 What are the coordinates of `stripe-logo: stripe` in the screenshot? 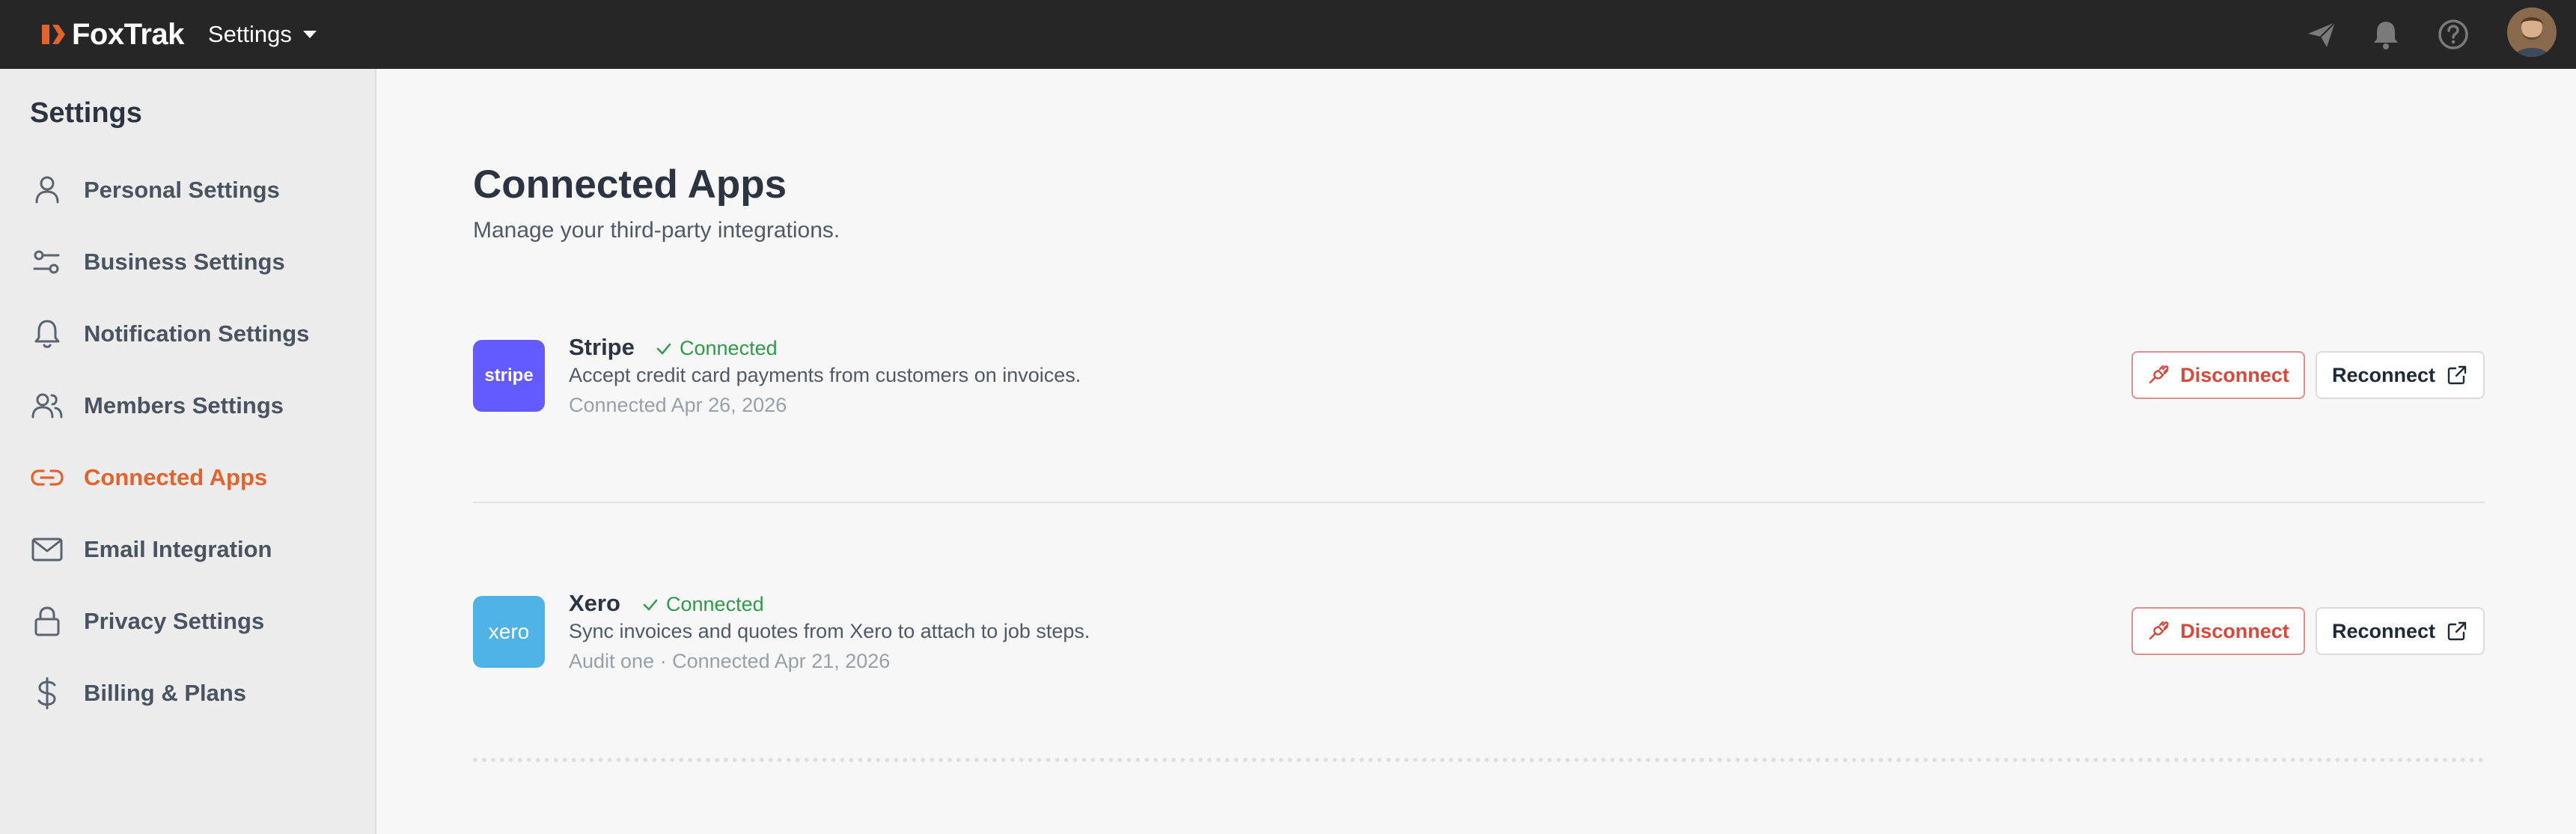 It's located at (509, 376).